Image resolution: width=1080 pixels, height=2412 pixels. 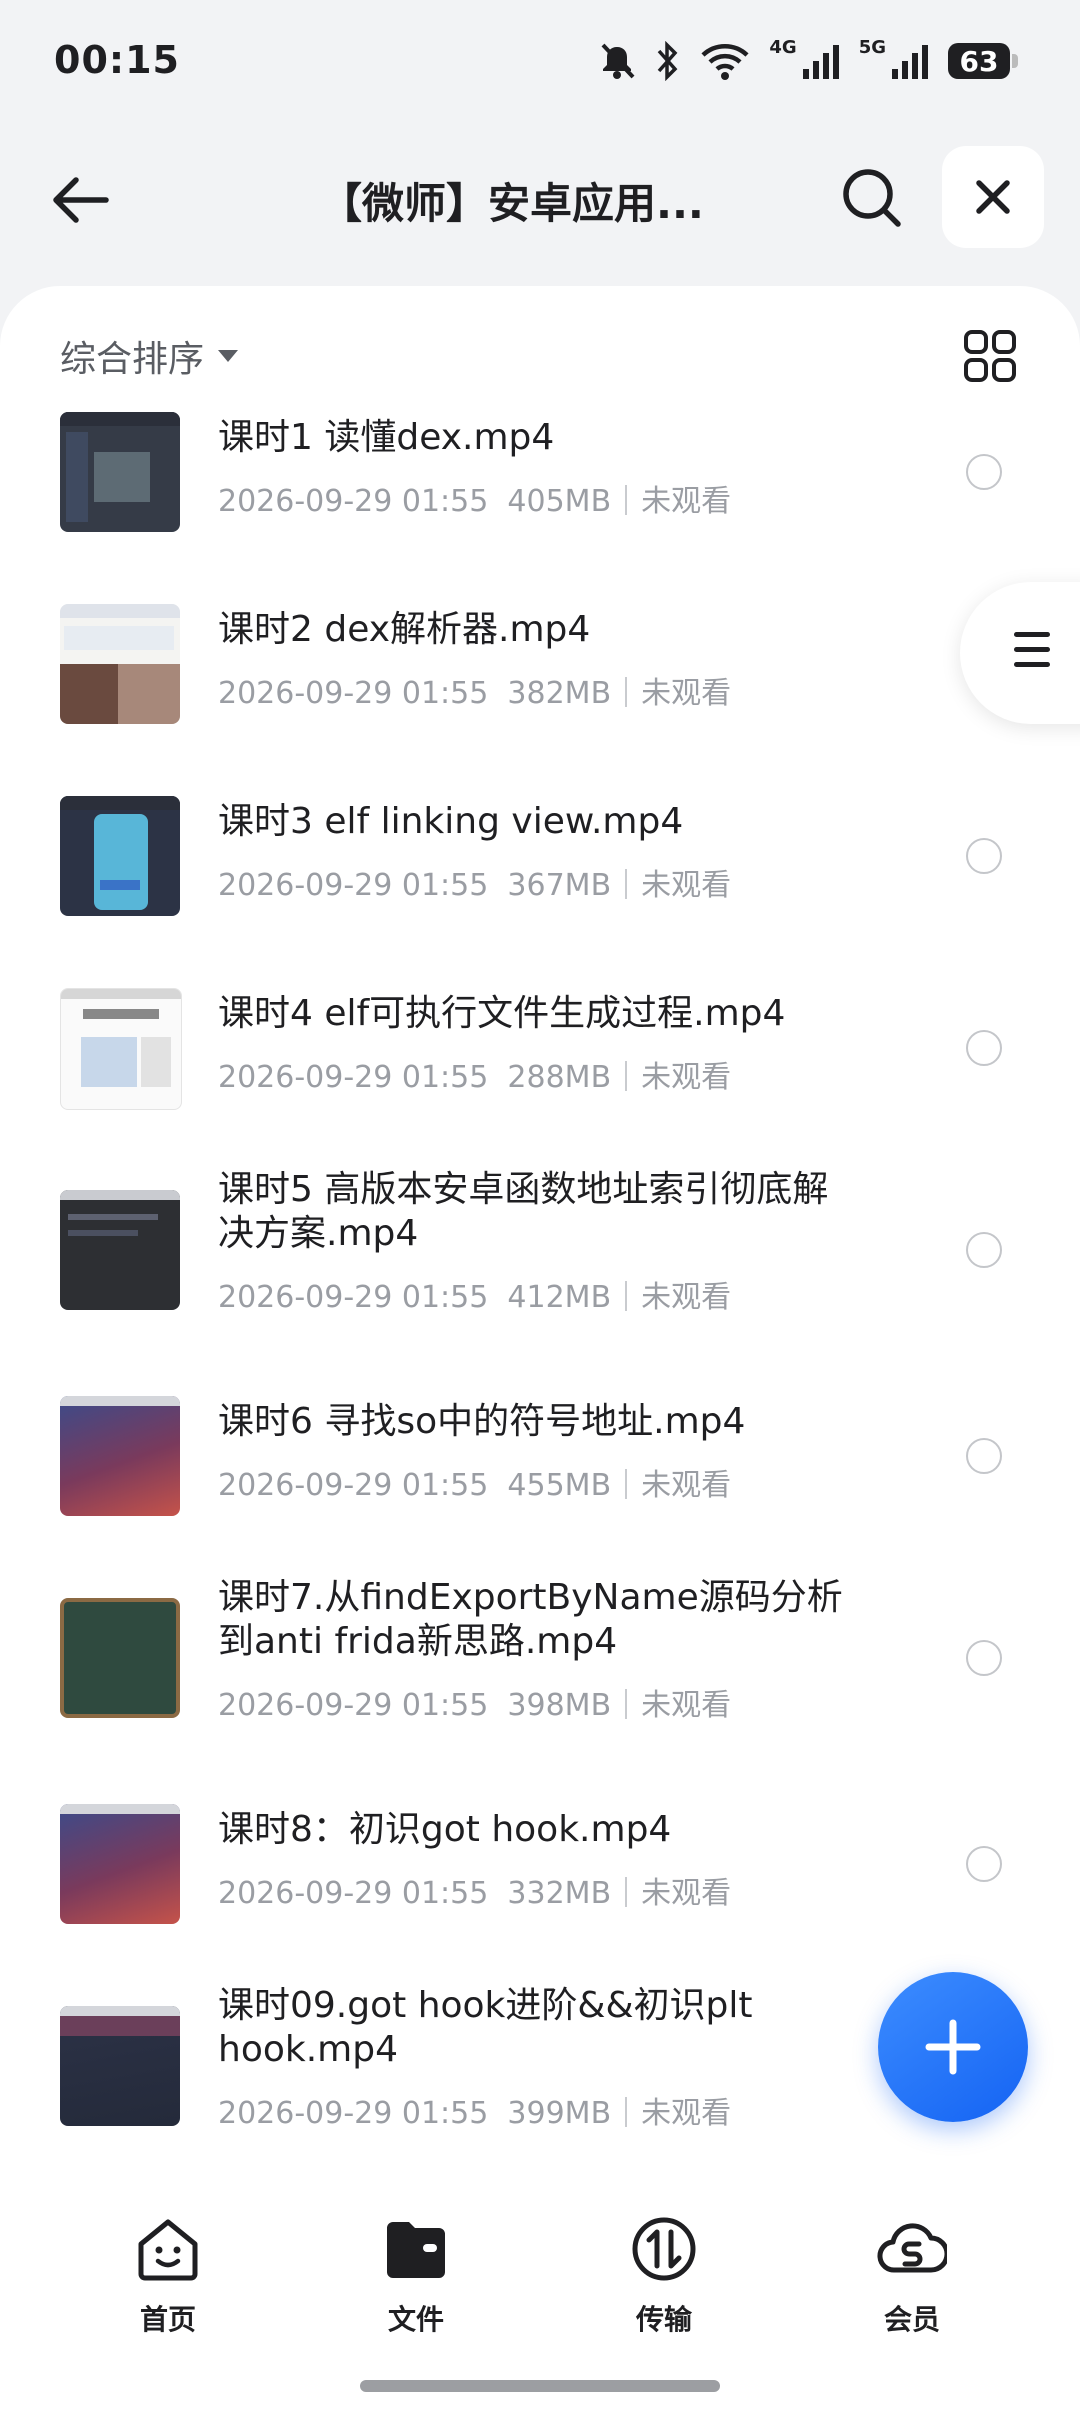 I want to click on wifi-icon, so click(x=725, y=62).